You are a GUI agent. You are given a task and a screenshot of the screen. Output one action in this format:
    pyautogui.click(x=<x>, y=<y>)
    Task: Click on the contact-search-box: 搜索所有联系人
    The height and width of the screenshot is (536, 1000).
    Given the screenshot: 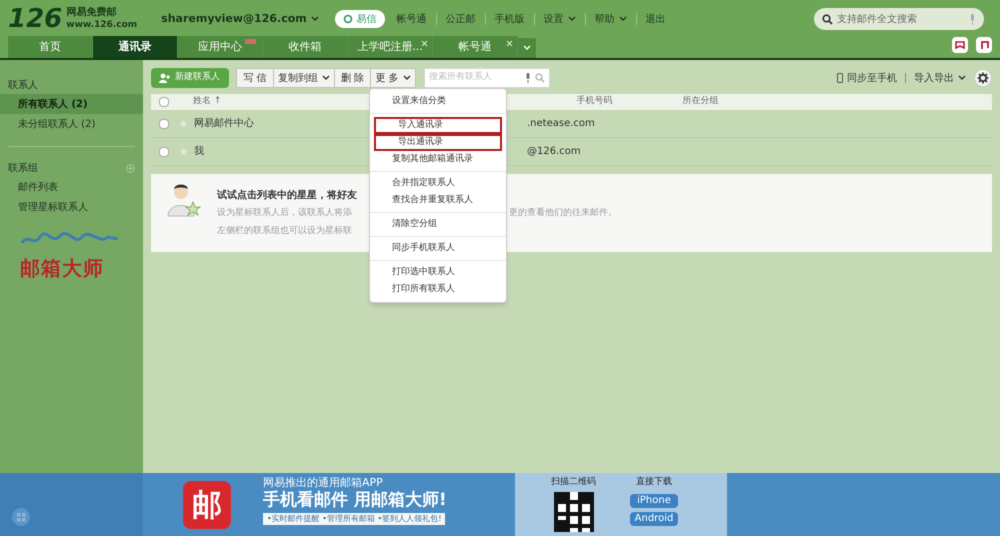 What is the action you would take?
    pyautogui.click(x=487, y=78)
    